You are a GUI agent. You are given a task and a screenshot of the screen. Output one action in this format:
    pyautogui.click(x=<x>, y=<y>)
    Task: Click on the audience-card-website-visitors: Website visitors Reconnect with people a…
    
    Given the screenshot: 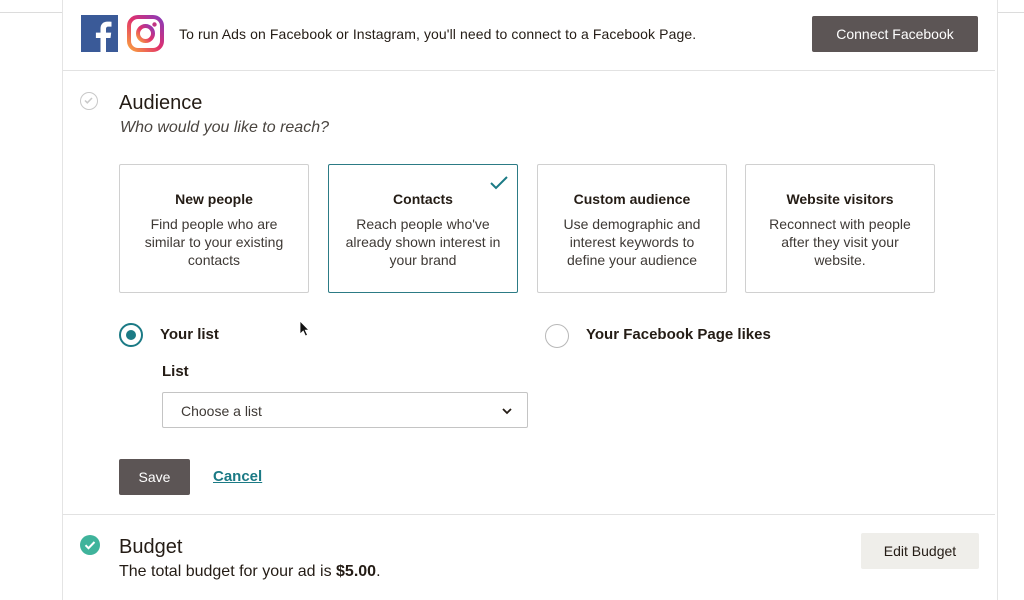 What is the action you would take?
    pyautogui.click(x=840, y=228)
    